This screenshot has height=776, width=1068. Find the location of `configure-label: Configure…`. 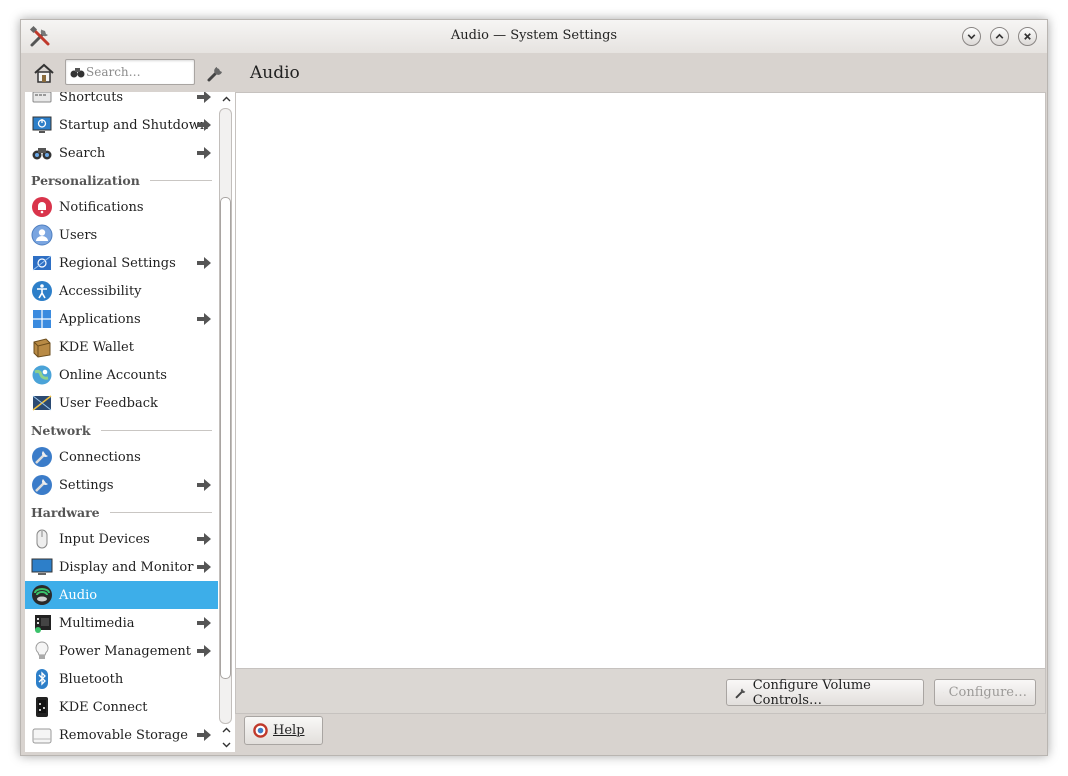

configure-label: Configure… is located at coordinates (987, 692).